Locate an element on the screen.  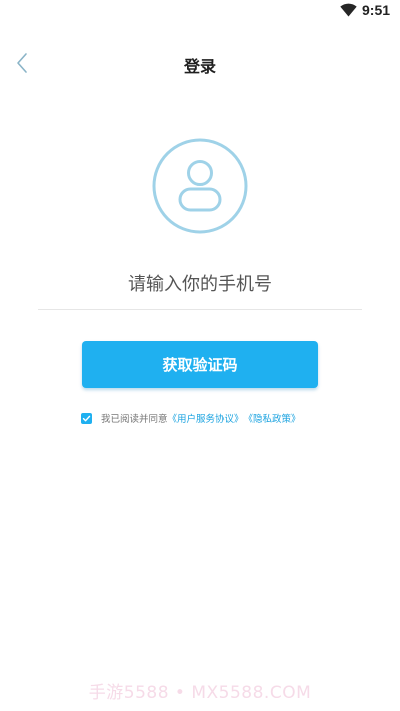
checkmark-icon is located at coordinates (86, 418).